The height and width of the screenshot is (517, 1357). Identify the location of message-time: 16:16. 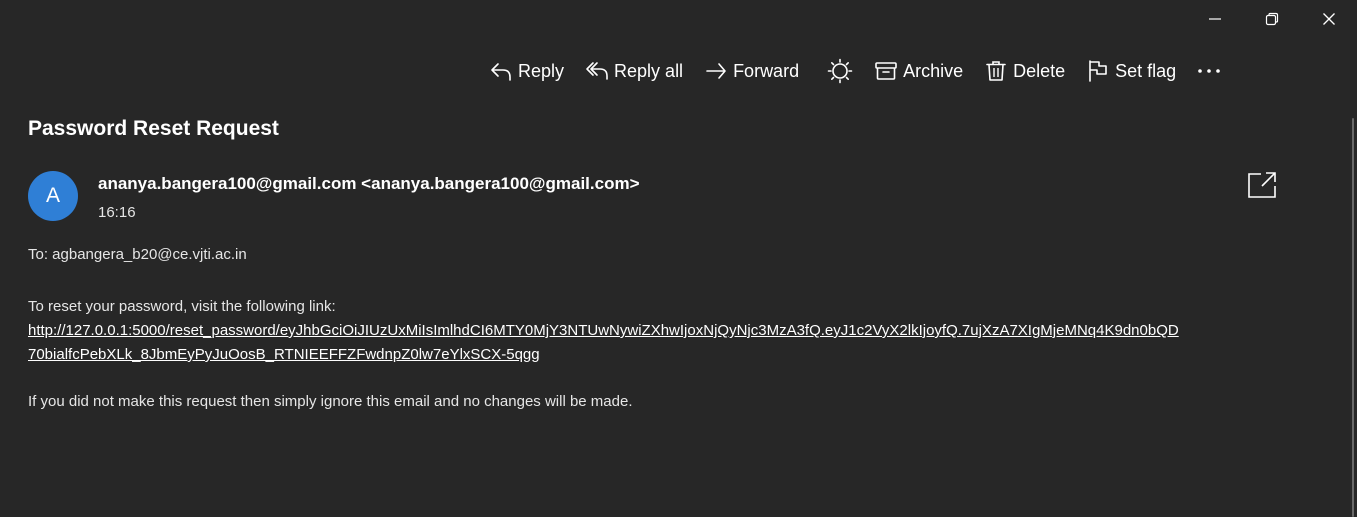
(117, 212).